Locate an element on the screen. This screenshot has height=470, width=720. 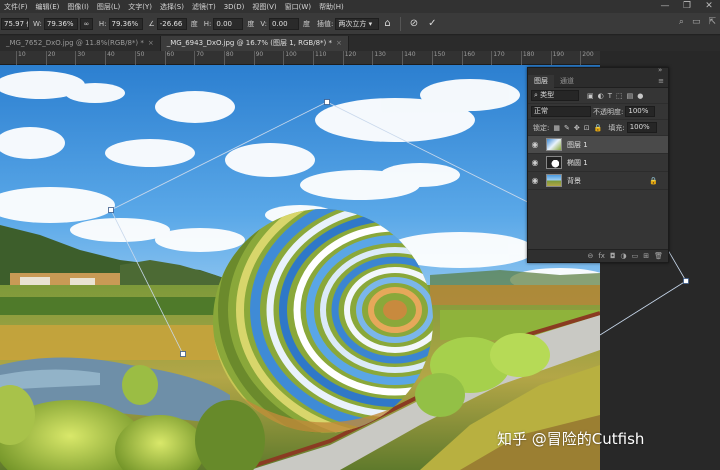
smart-filter-icon: ▤ is located at coordinates (630, 96).